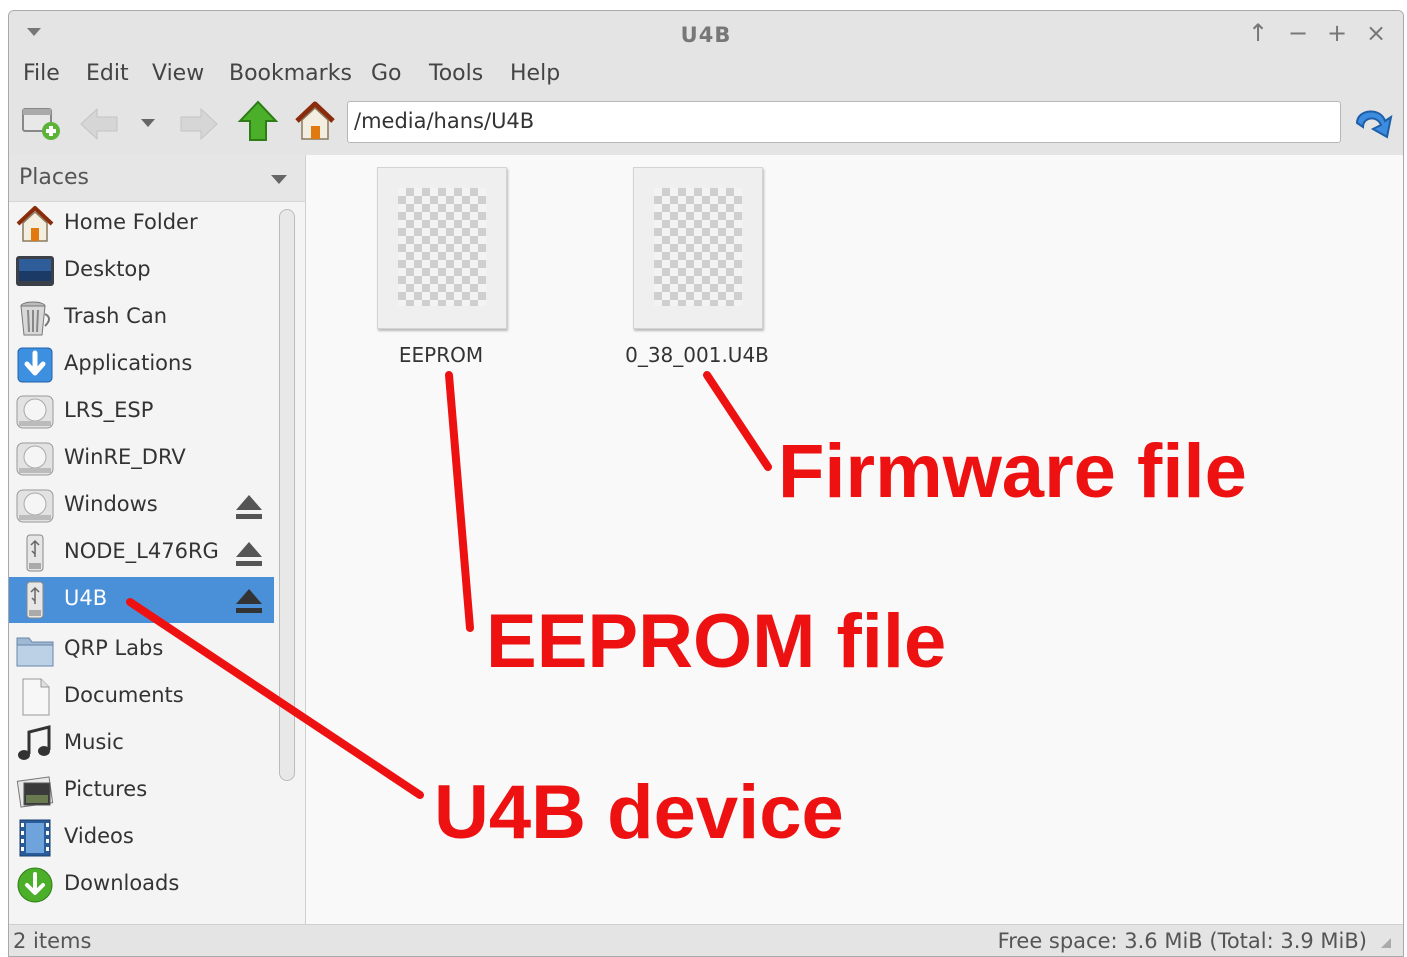 This screenshot has height=957, width=1407. I want to click on address-bar, so click(844, 122).